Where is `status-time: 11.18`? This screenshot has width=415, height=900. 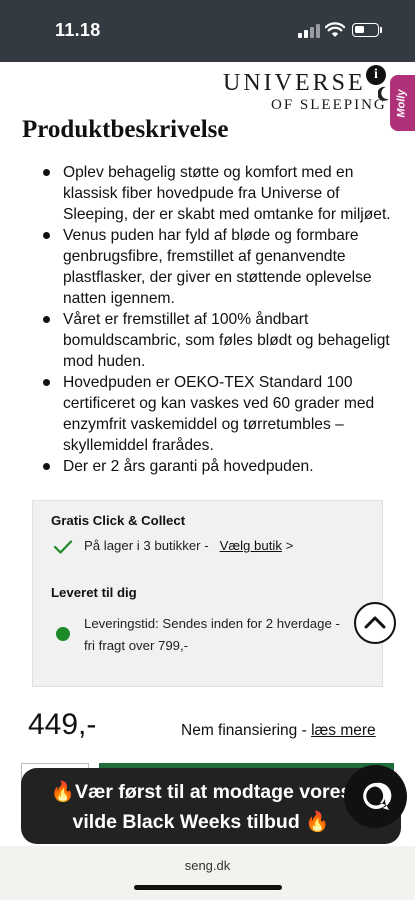
status-time: 11.18 is located at coordinates (78, 30).